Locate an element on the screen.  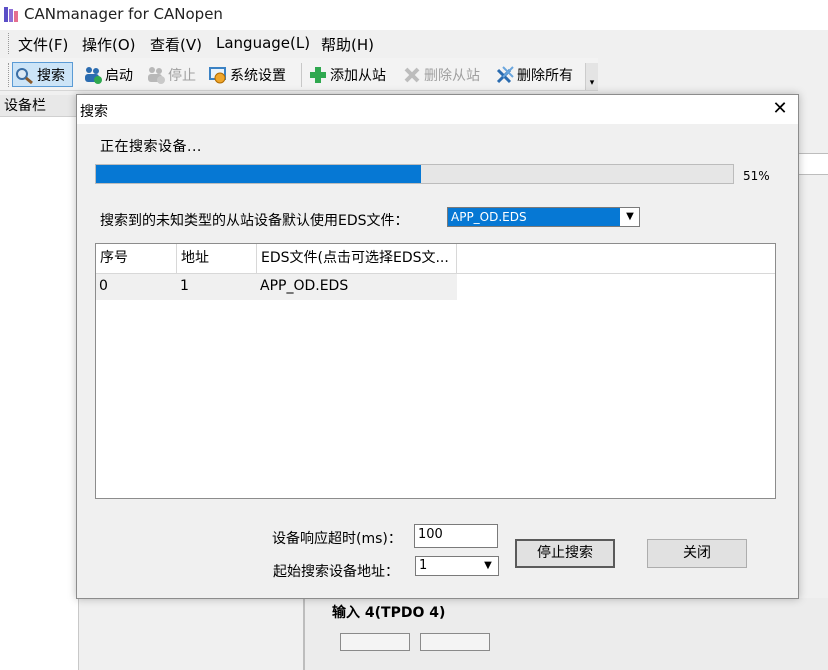
delete-slave-button: 删除从站 is located at coordinates (441, 74).